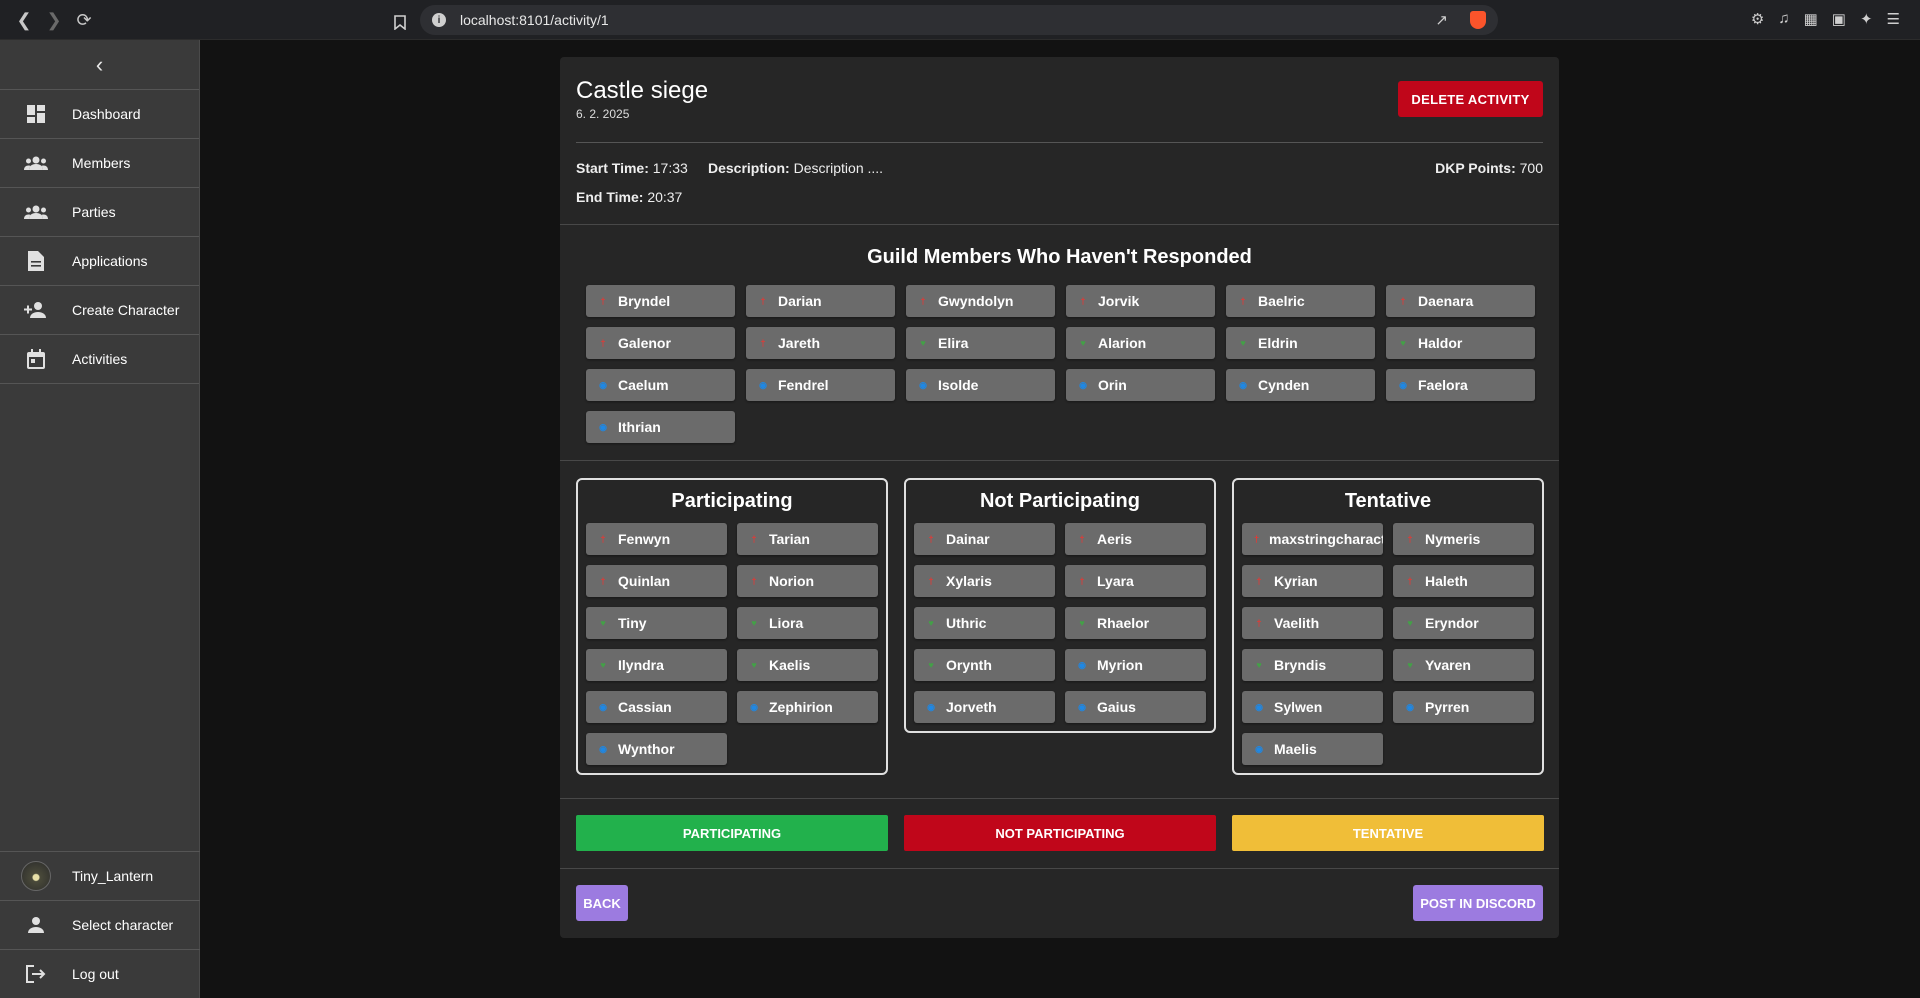  I want to click on member-name: Xylaris, so click(969, 581).